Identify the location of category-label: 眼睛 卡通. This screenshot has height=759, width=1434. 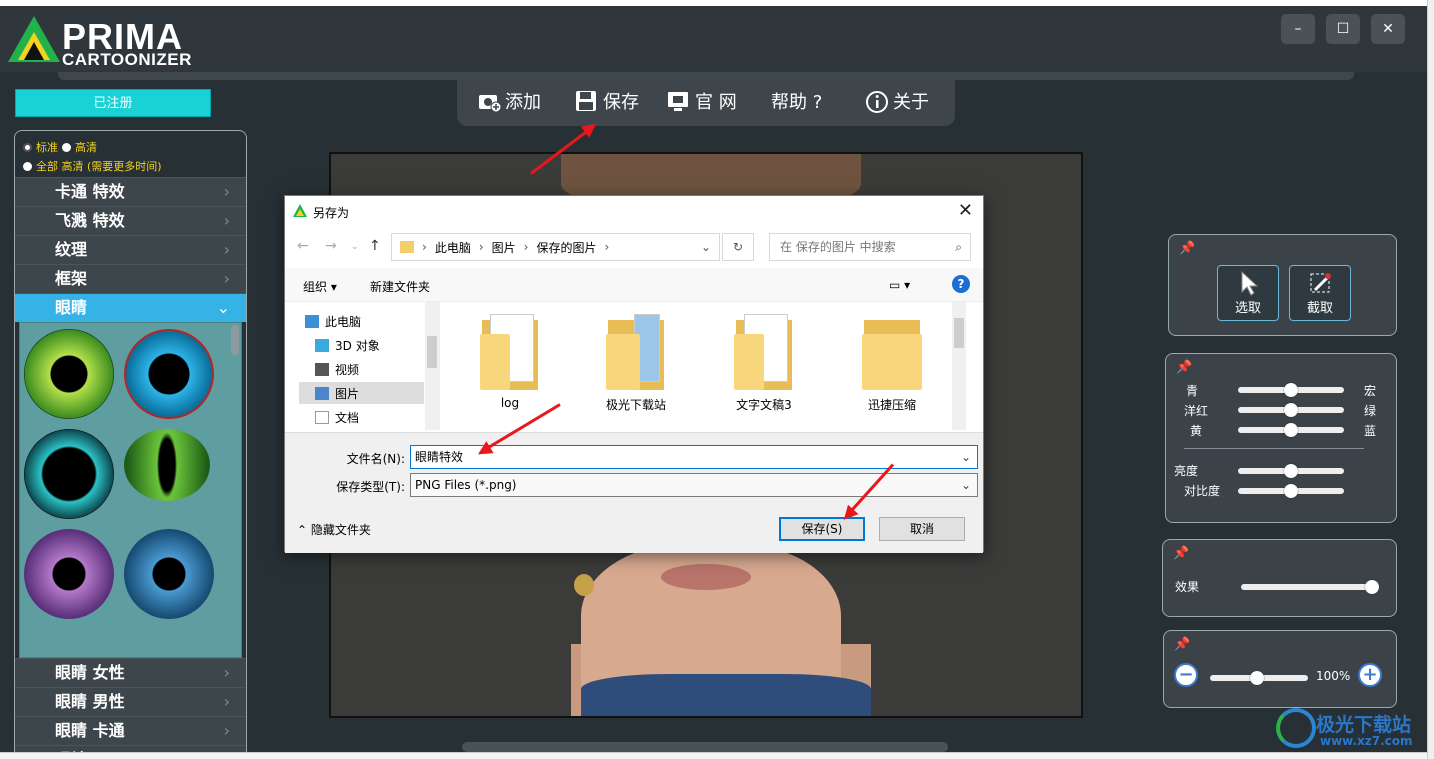
(90, 730).